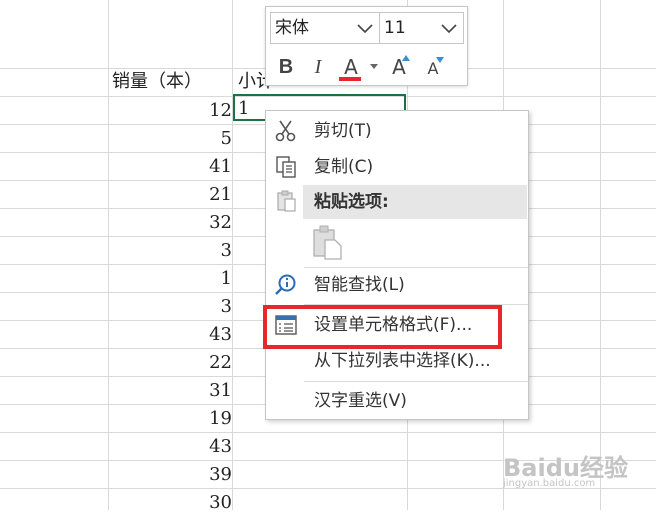 The image size is (656, 517). Describe the element at coordinates (170, 419) in the screenshot. I see `sales-cell: 19` at that location.